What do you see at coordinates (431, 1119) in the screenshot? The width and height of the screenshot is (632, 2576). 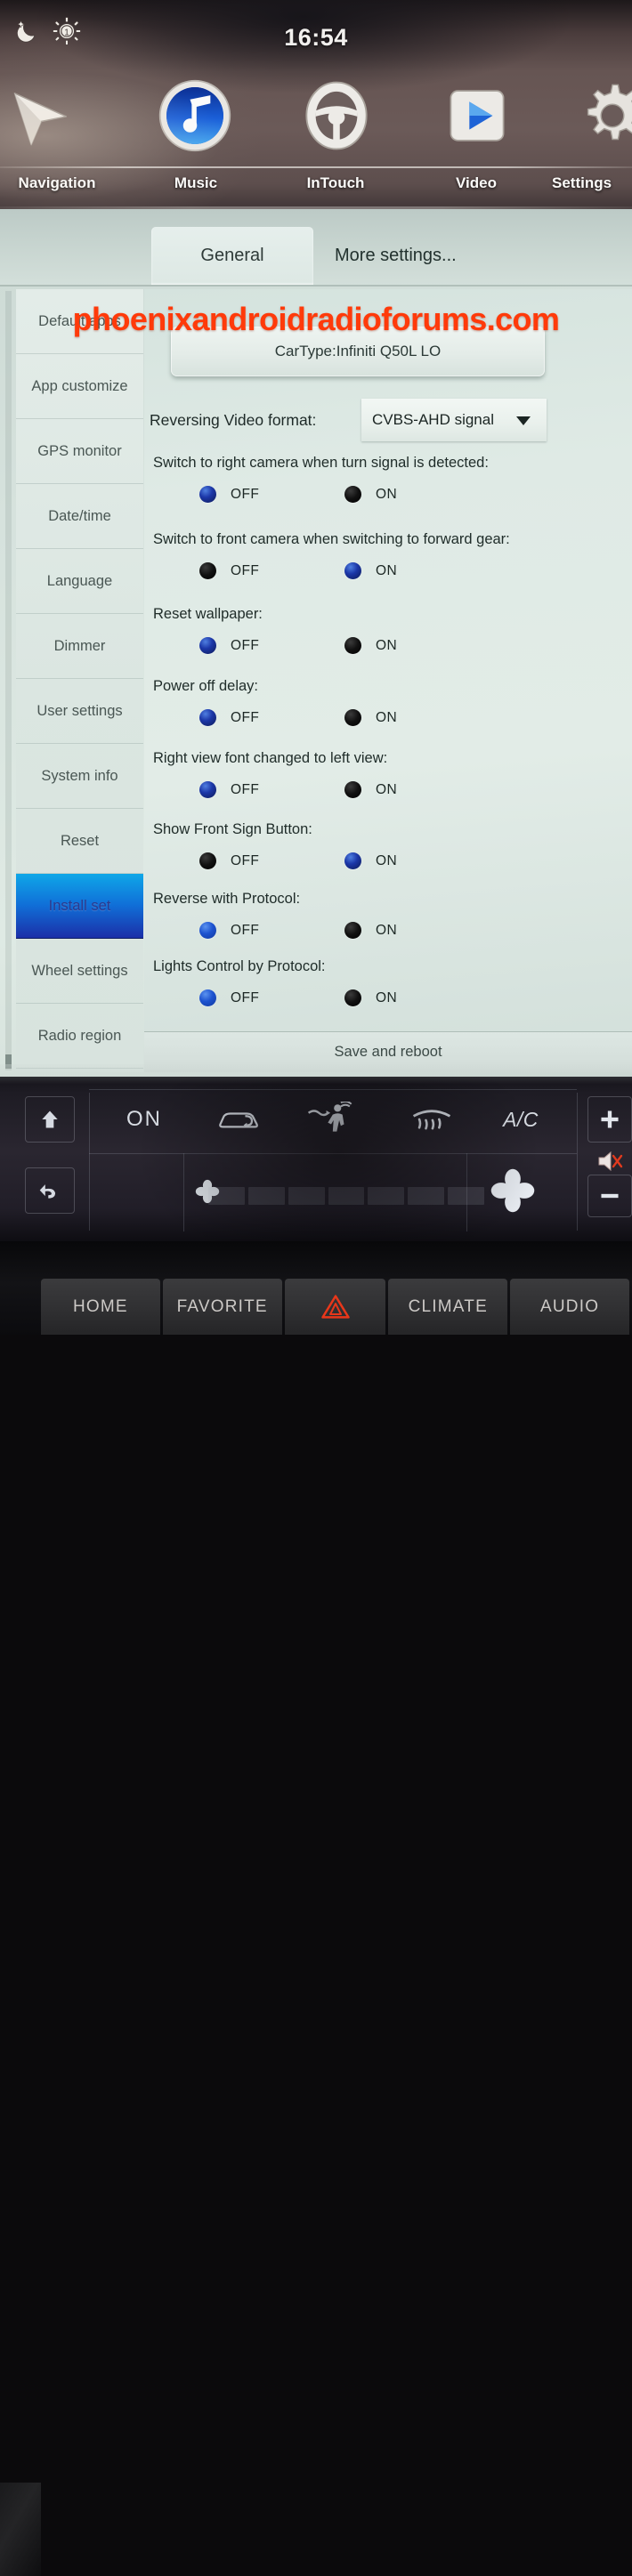 I see `defrost-button` at bounding box center [431, 1119].